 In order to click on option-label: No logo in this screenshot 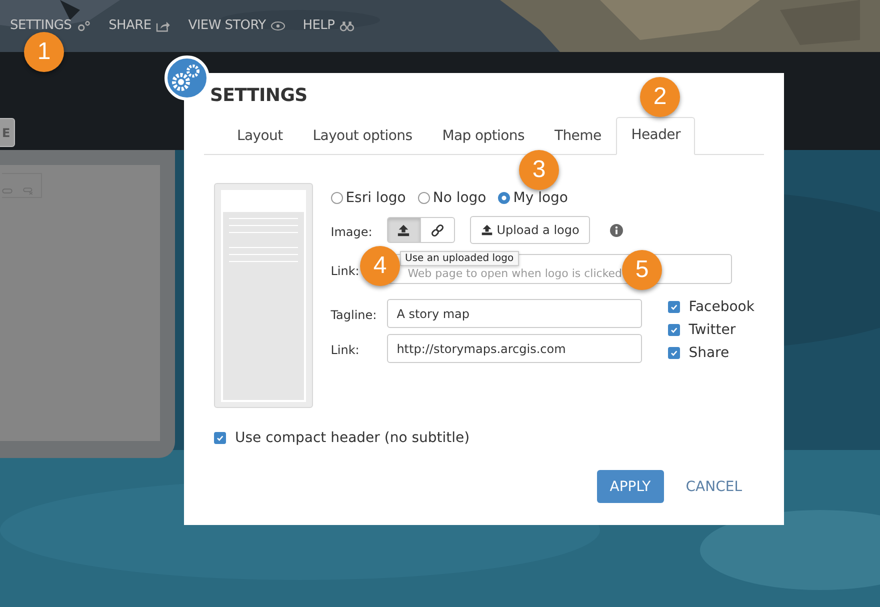, I will do `click(459, 198)`.